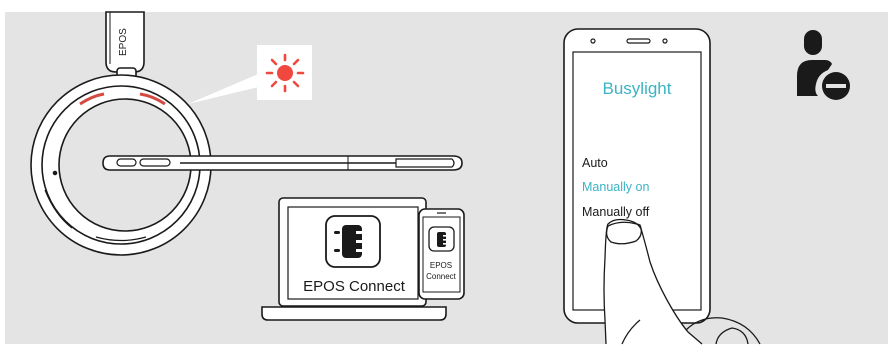 This screenshot has height=348, width=893. I want to click on option-manually-on: Manually on, so click(615, 187).